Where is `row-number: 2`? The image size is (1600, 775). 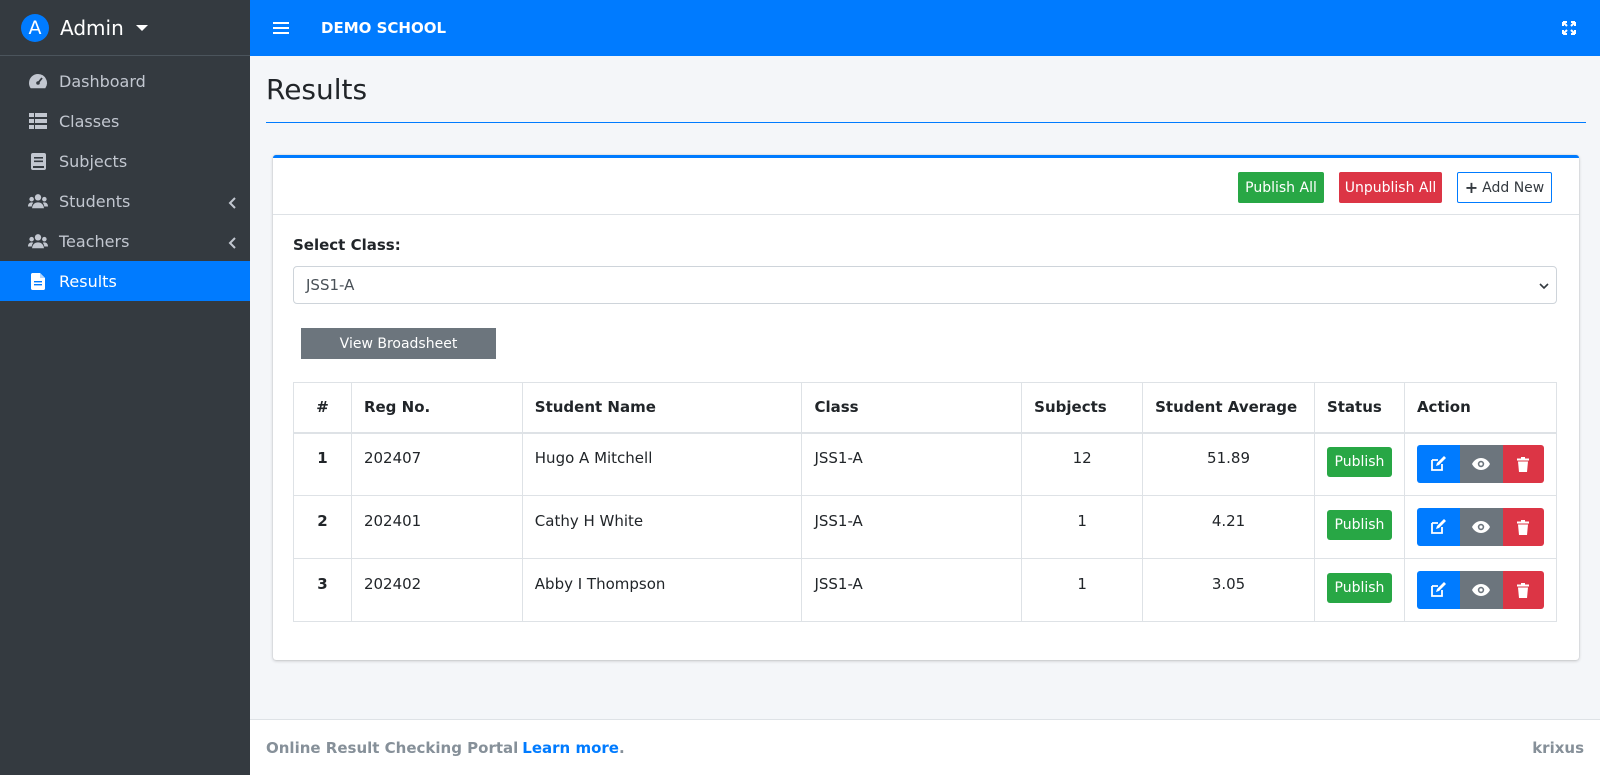
row-number: 2 is located at coordinates (322, 521).